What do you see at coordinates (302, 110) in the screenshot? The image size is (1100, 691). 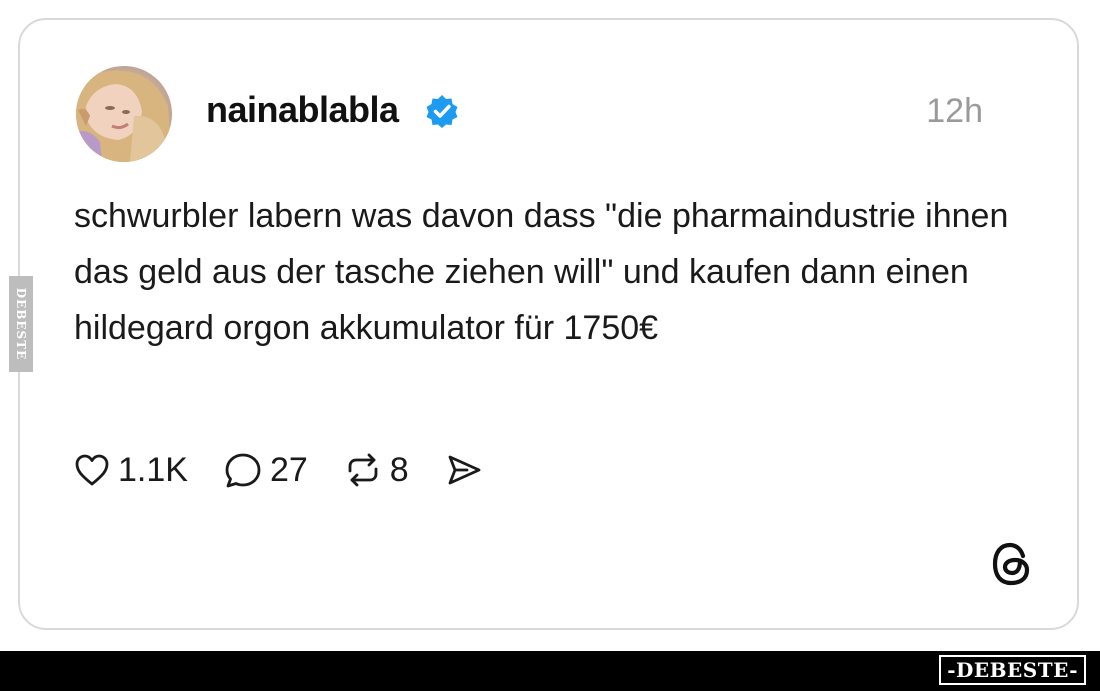 I see `username: nainablabla` at bounding box center [302, 110].